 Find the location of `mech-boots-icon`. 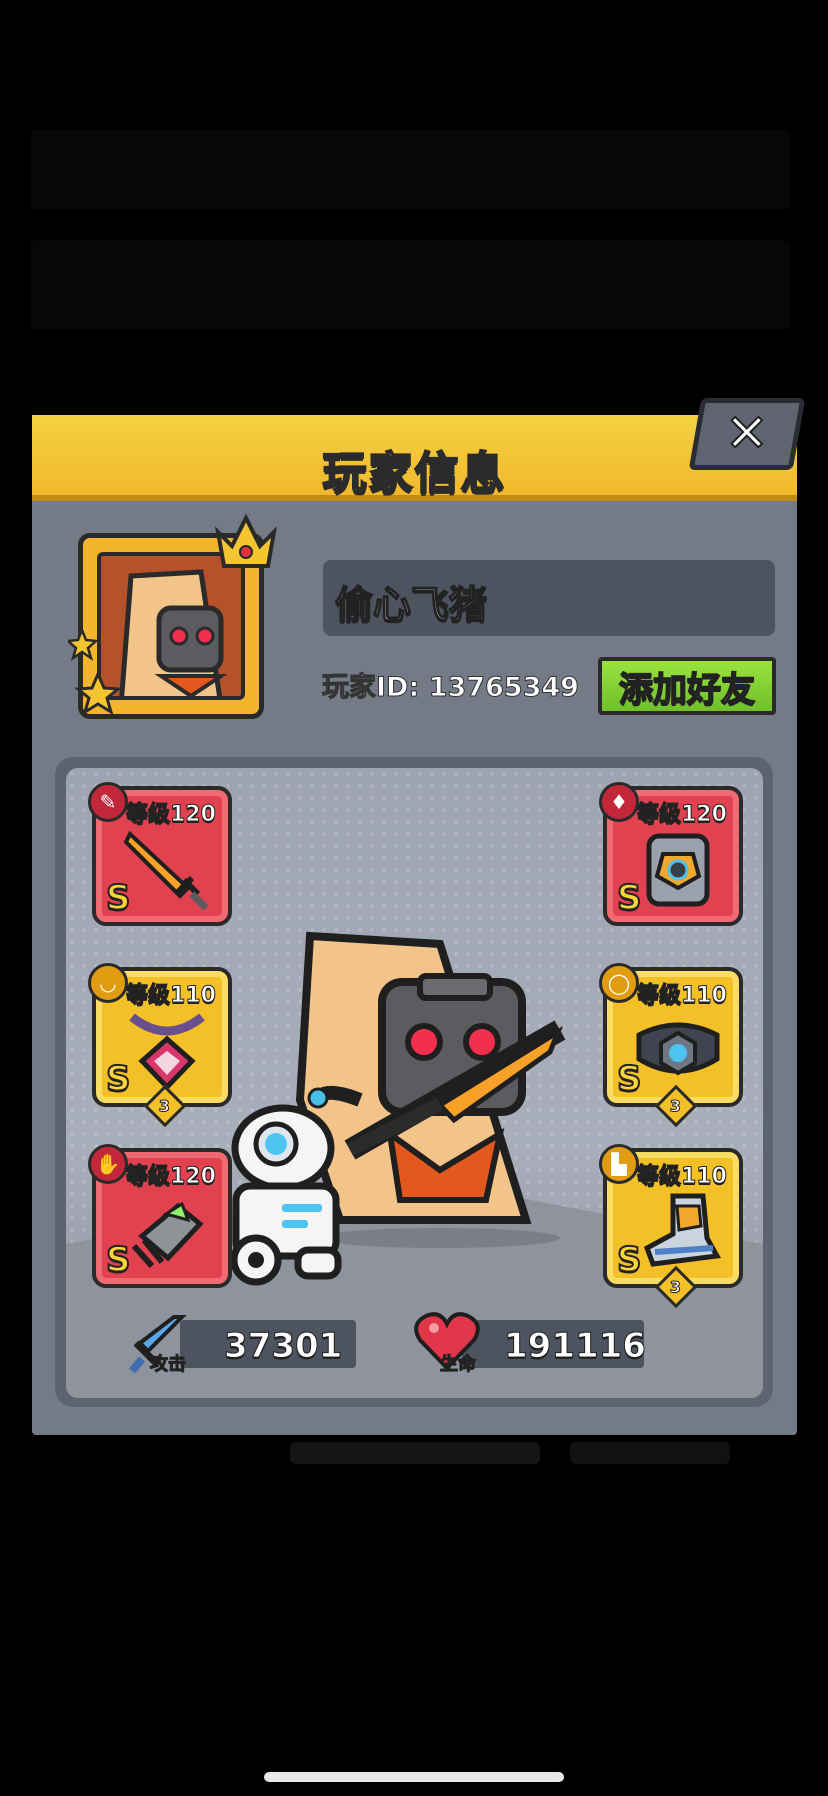

mech-boots-icon is located at coordinates (682, 1230).